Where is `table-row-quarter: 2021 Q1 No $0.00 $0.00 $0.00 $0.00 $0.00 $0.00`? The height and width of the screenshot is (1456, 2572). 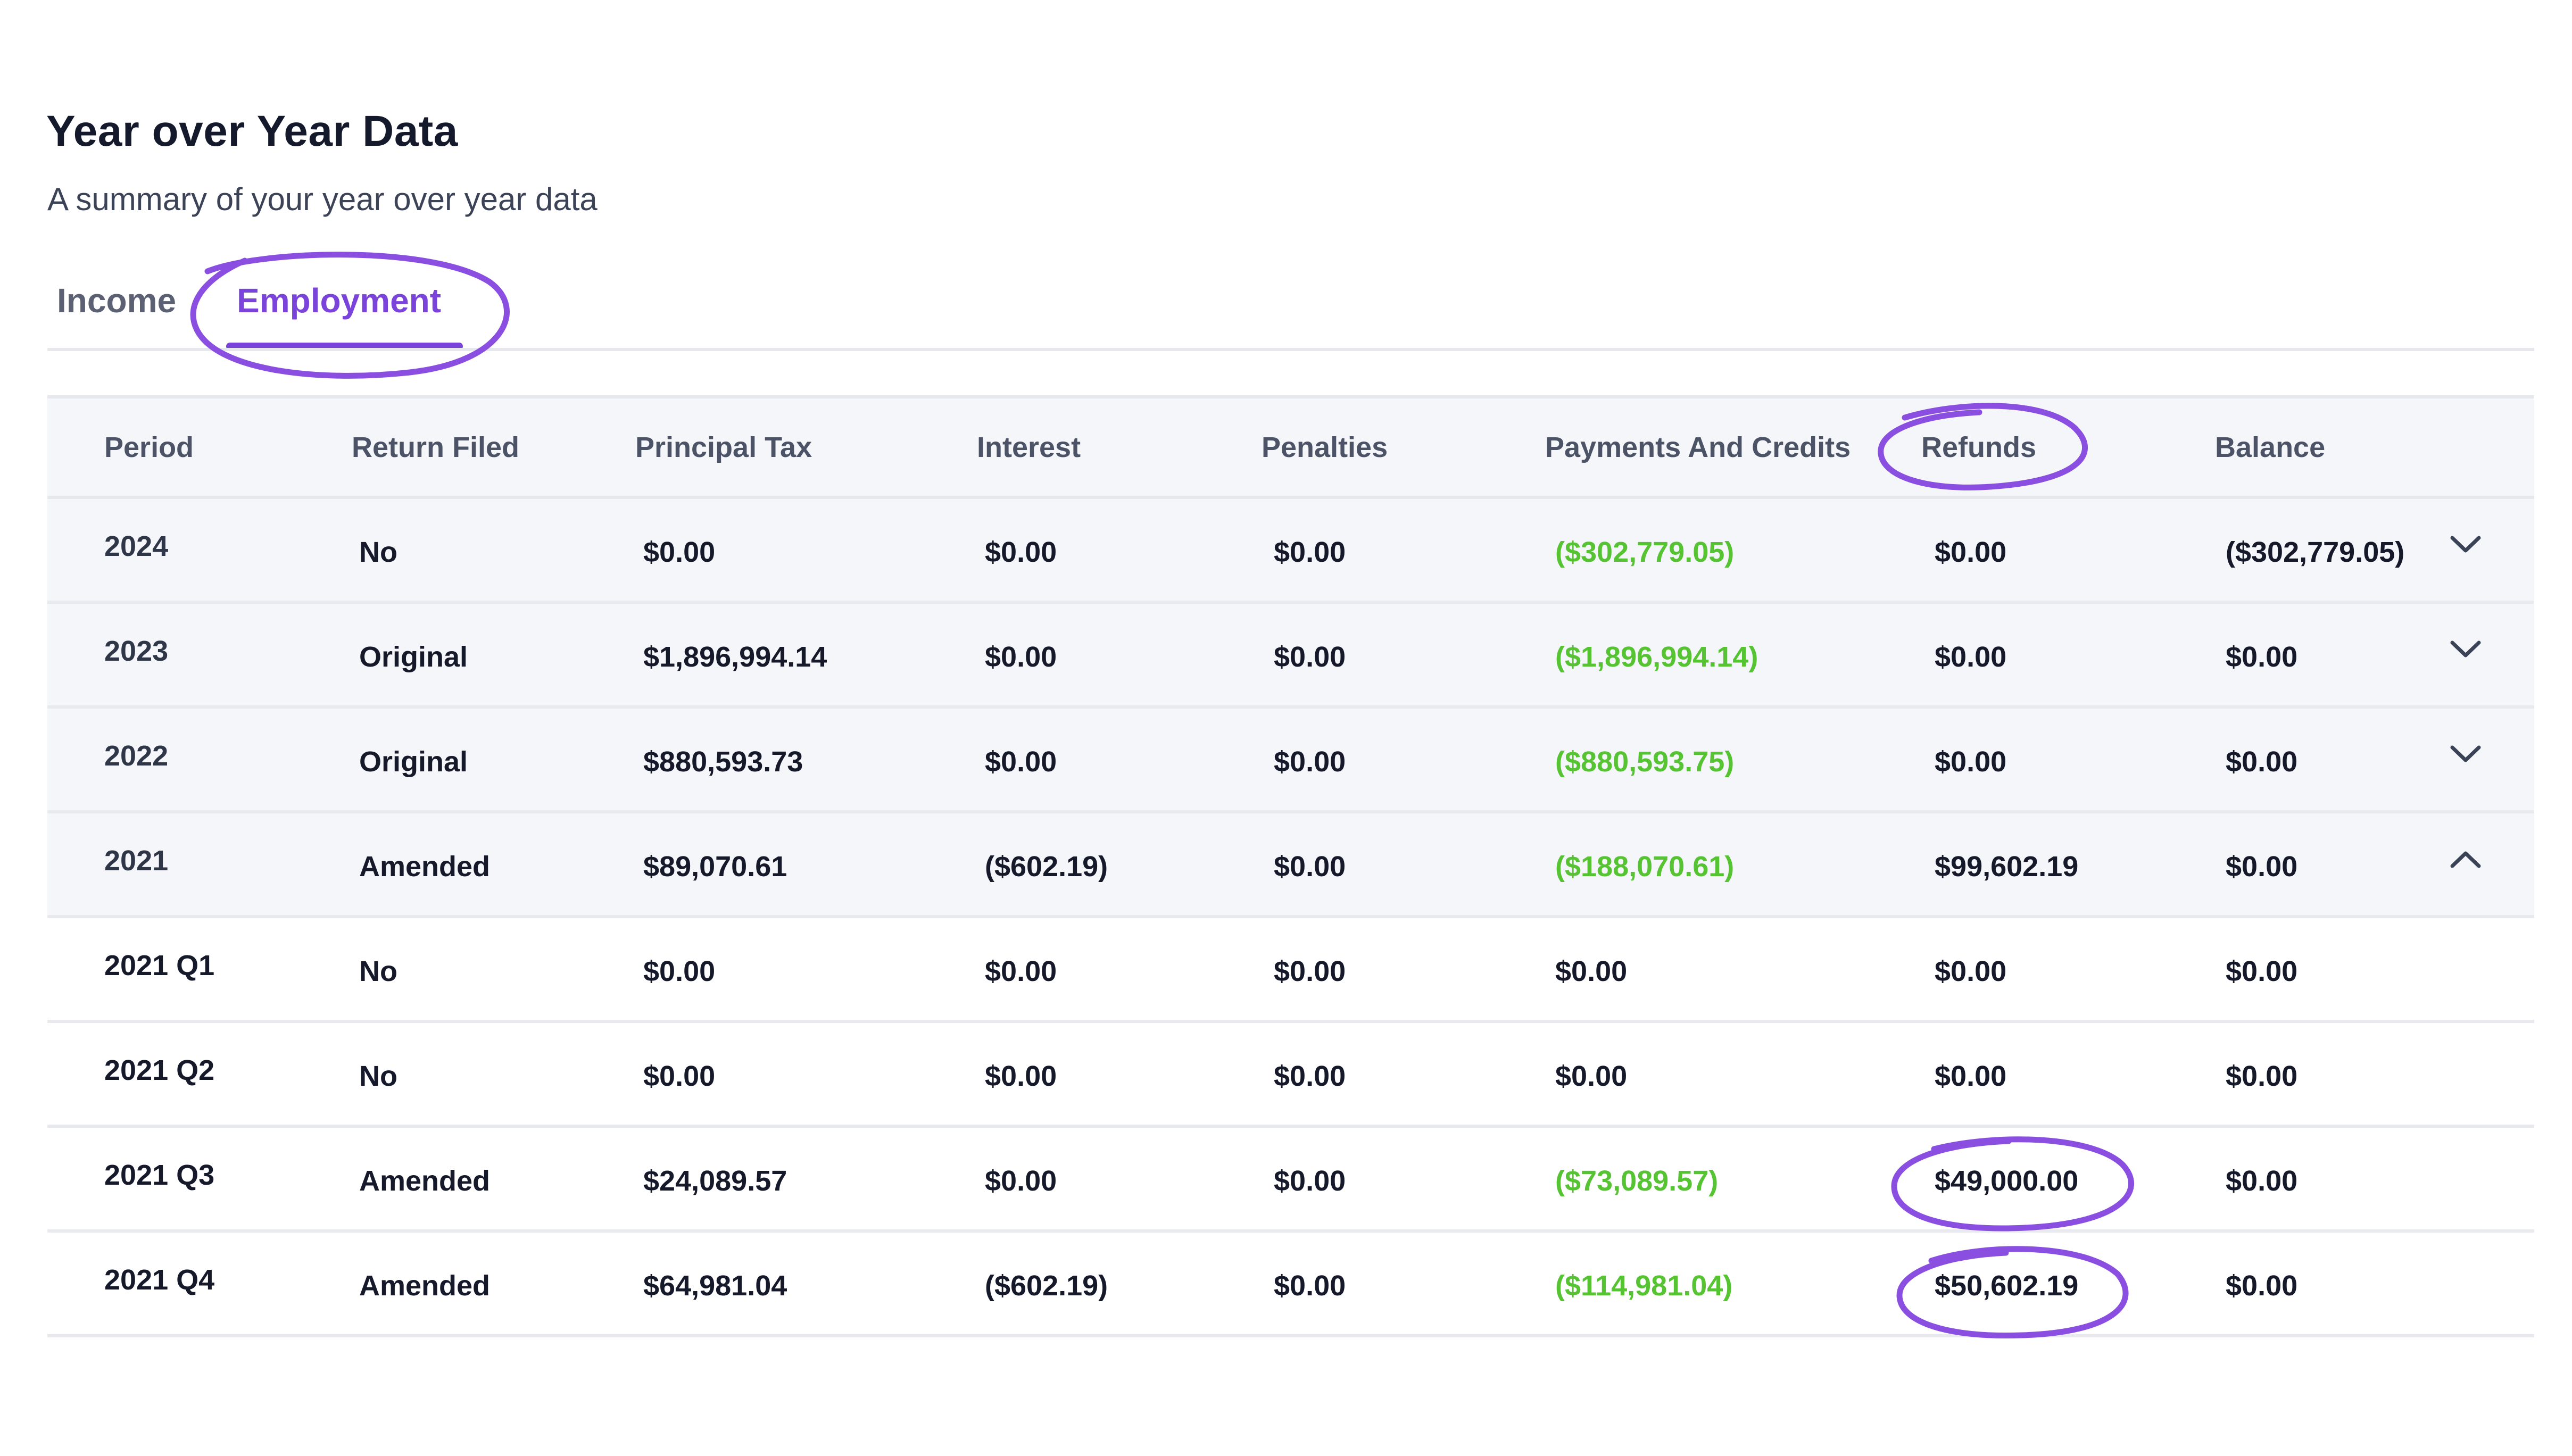 table-row-quarter: 2021 Q1 No $0.00 $0.00 $0.00 $0.00 $0.00 $0.00 is located at coordinates (1291, 971).